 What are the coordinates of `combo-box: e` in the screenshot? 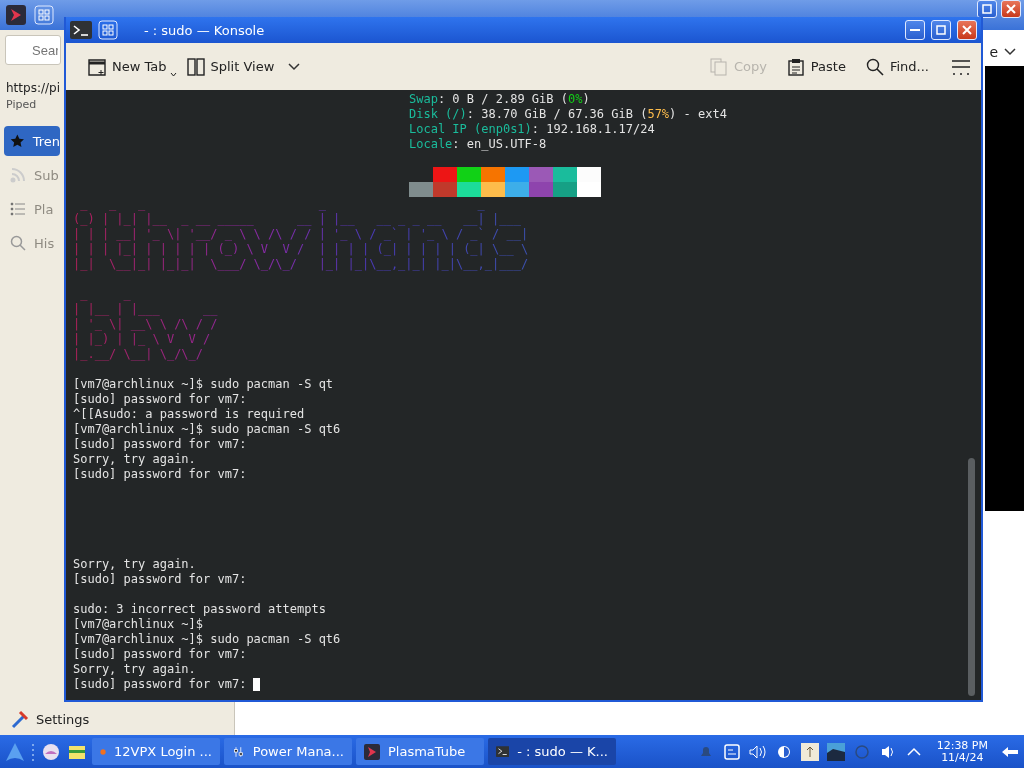 It's located at (1002, 52).